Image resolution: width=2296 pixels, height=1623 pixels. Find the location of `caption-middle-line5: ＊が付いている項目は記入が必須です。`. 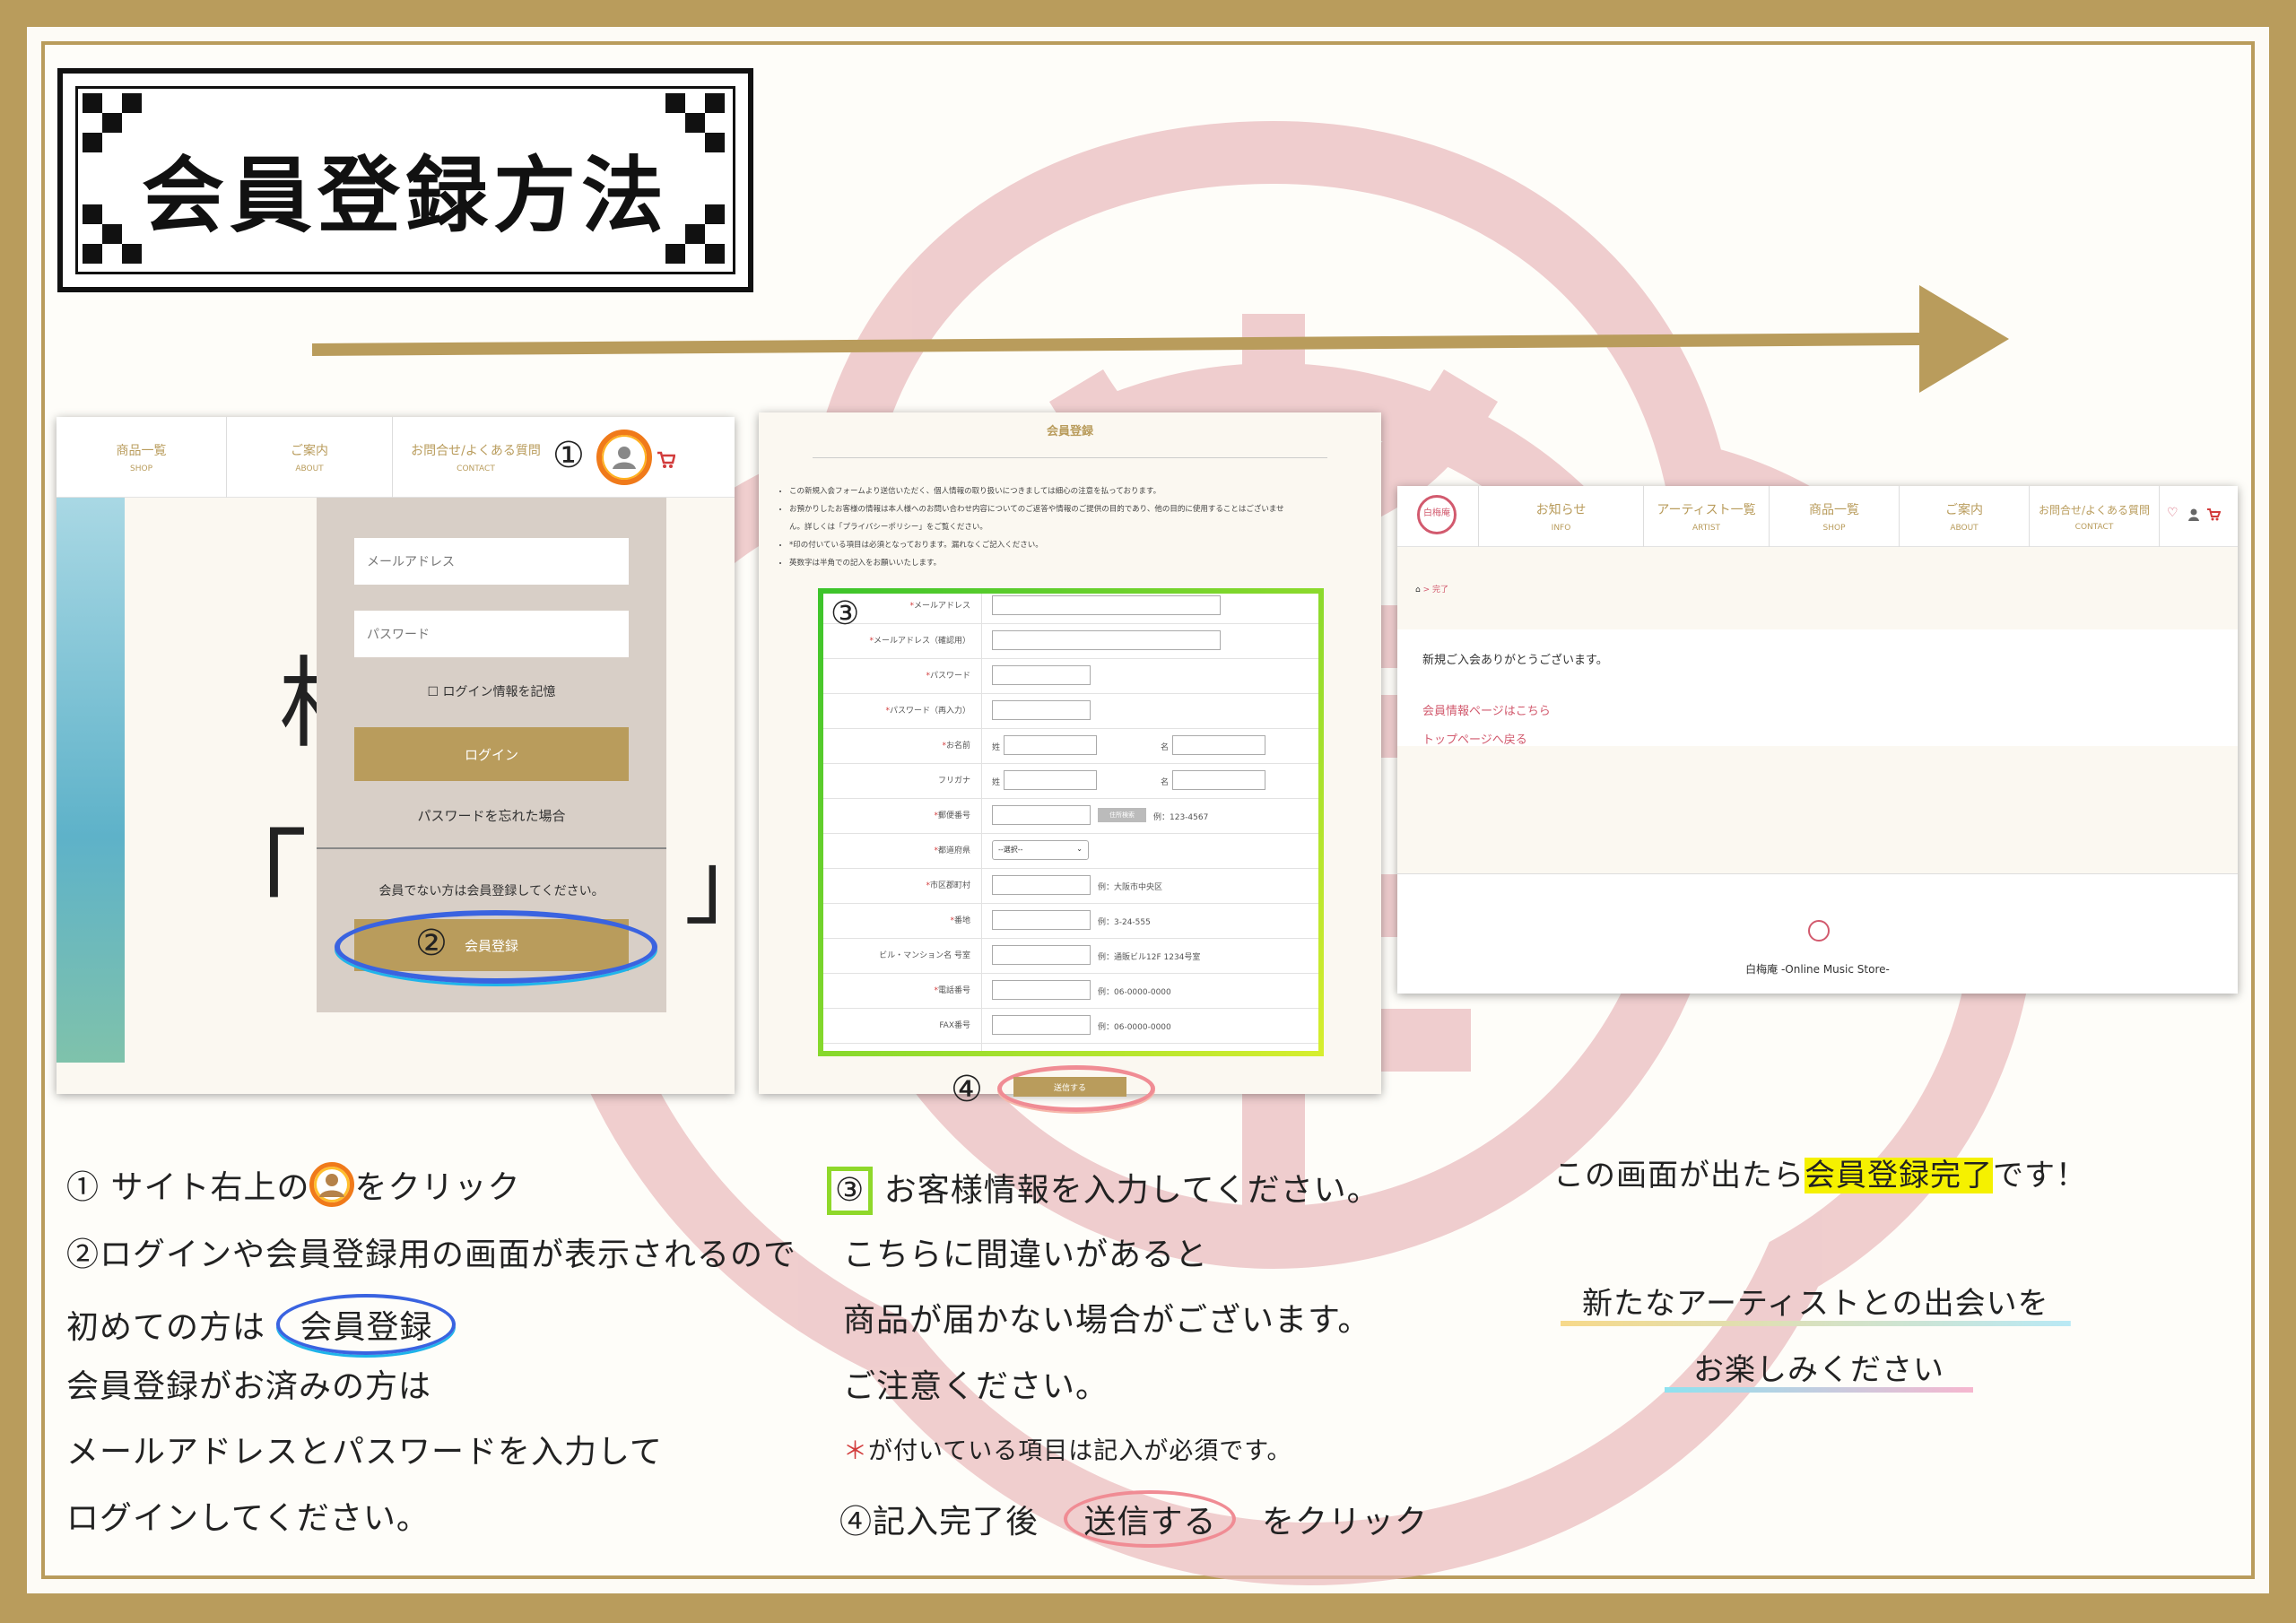

caption-middle-line5: ＊が付いている項目は記入が必須です。 is located at coordinates (1067, 1451).